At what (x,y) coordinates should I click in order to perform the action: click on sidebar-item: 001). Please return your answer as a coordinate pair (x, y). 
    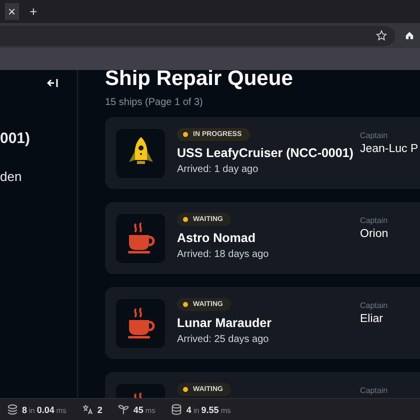
    Looking at the image, I should click on (38, 138).